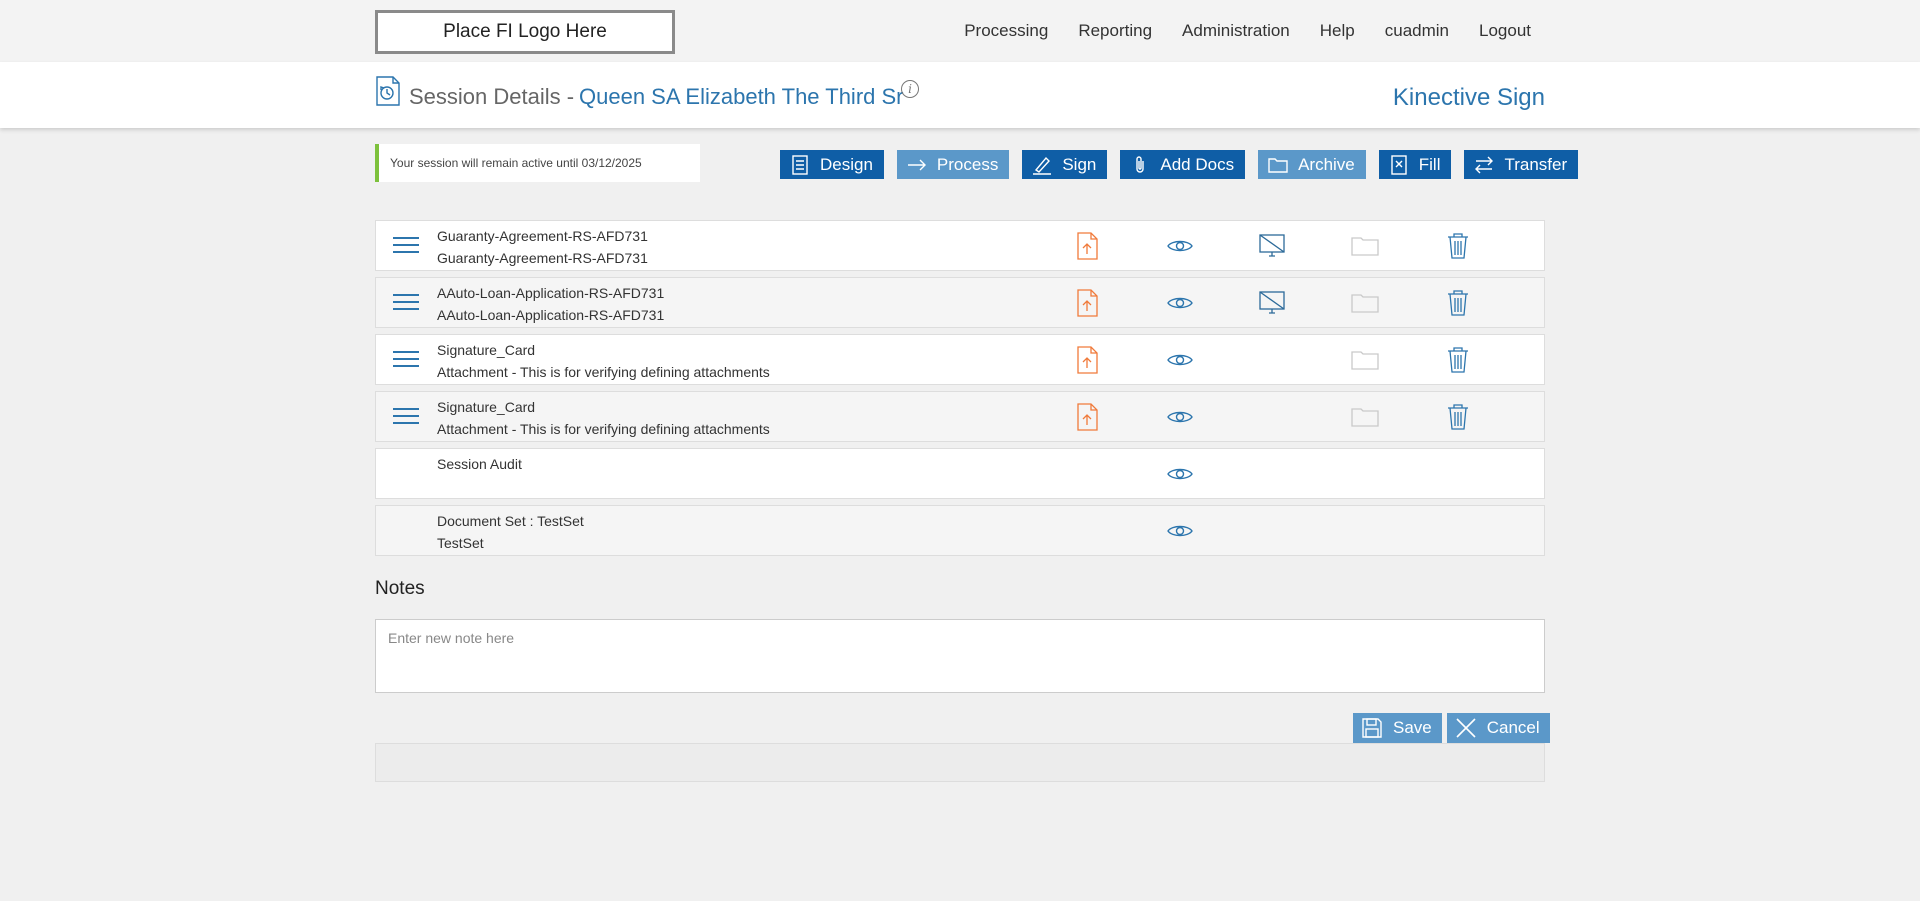 Image resolution: width=1920 pixels, height=901 pixels. Describe the element at coordinates (1505, 31) in the screenshot. I see `nav-logout: Logout` at that location.